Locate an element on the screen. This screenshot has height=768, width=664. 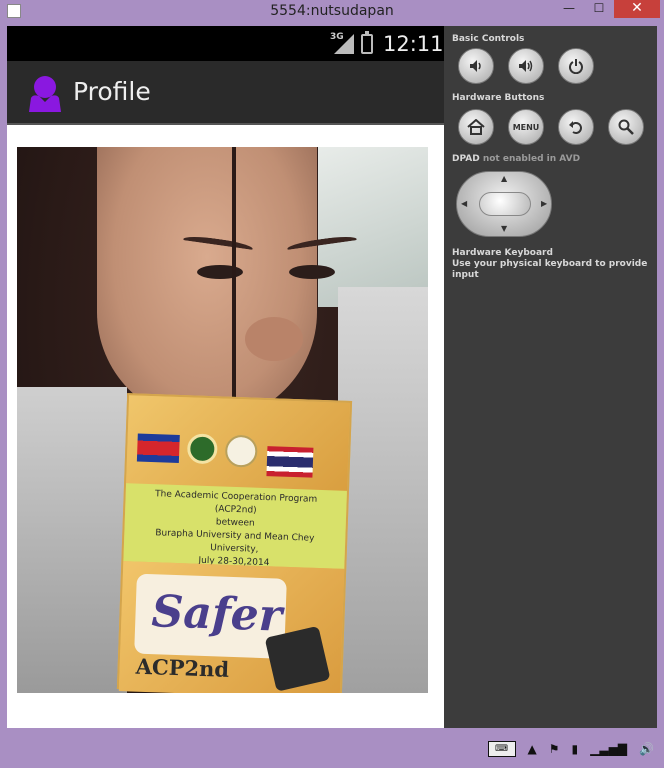
minimize-button: — is located at coordinates (569, 9).